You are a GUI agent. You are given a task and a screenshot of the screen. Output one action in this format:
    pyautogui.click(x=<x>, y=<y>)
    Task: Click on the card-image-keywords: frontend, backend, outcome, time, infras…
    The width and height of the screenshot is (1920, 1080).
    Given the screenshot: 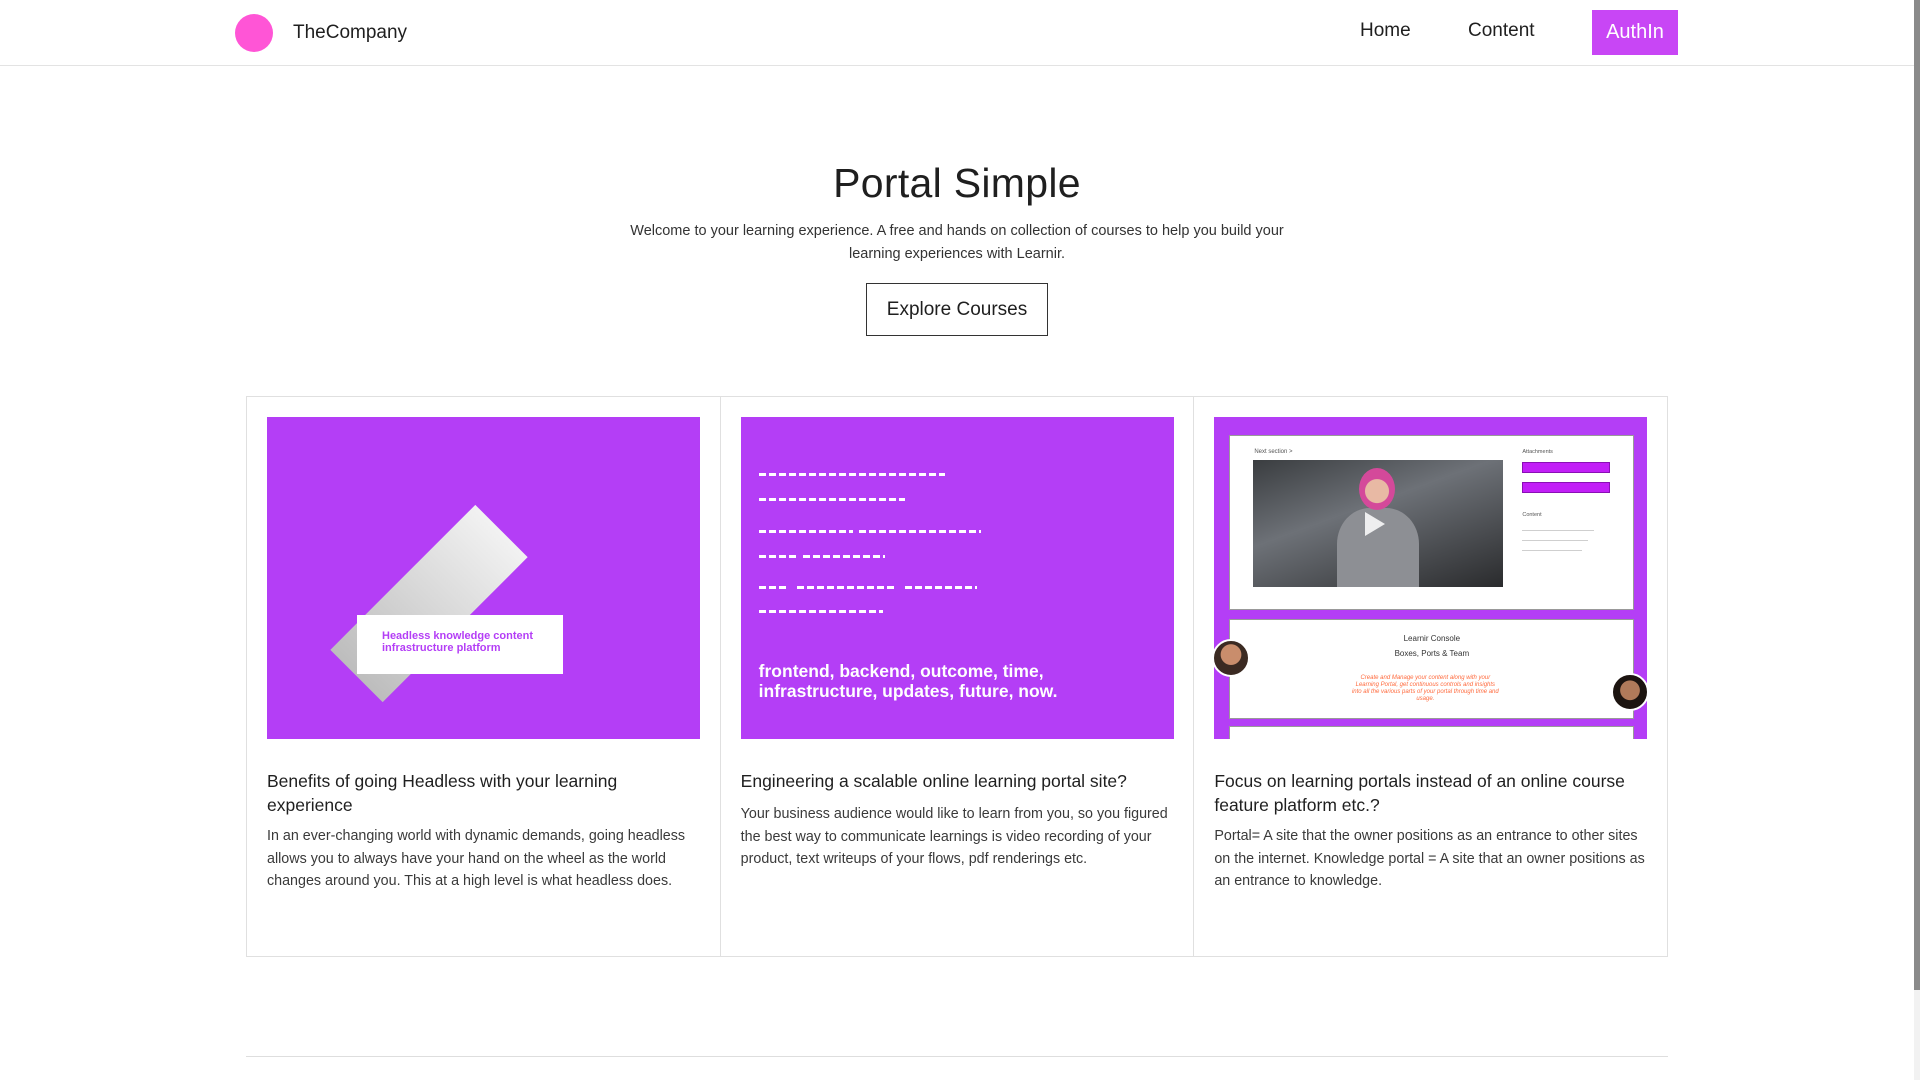 What is the action you would take?
    pyautogui.click(x=908, y=681)
    